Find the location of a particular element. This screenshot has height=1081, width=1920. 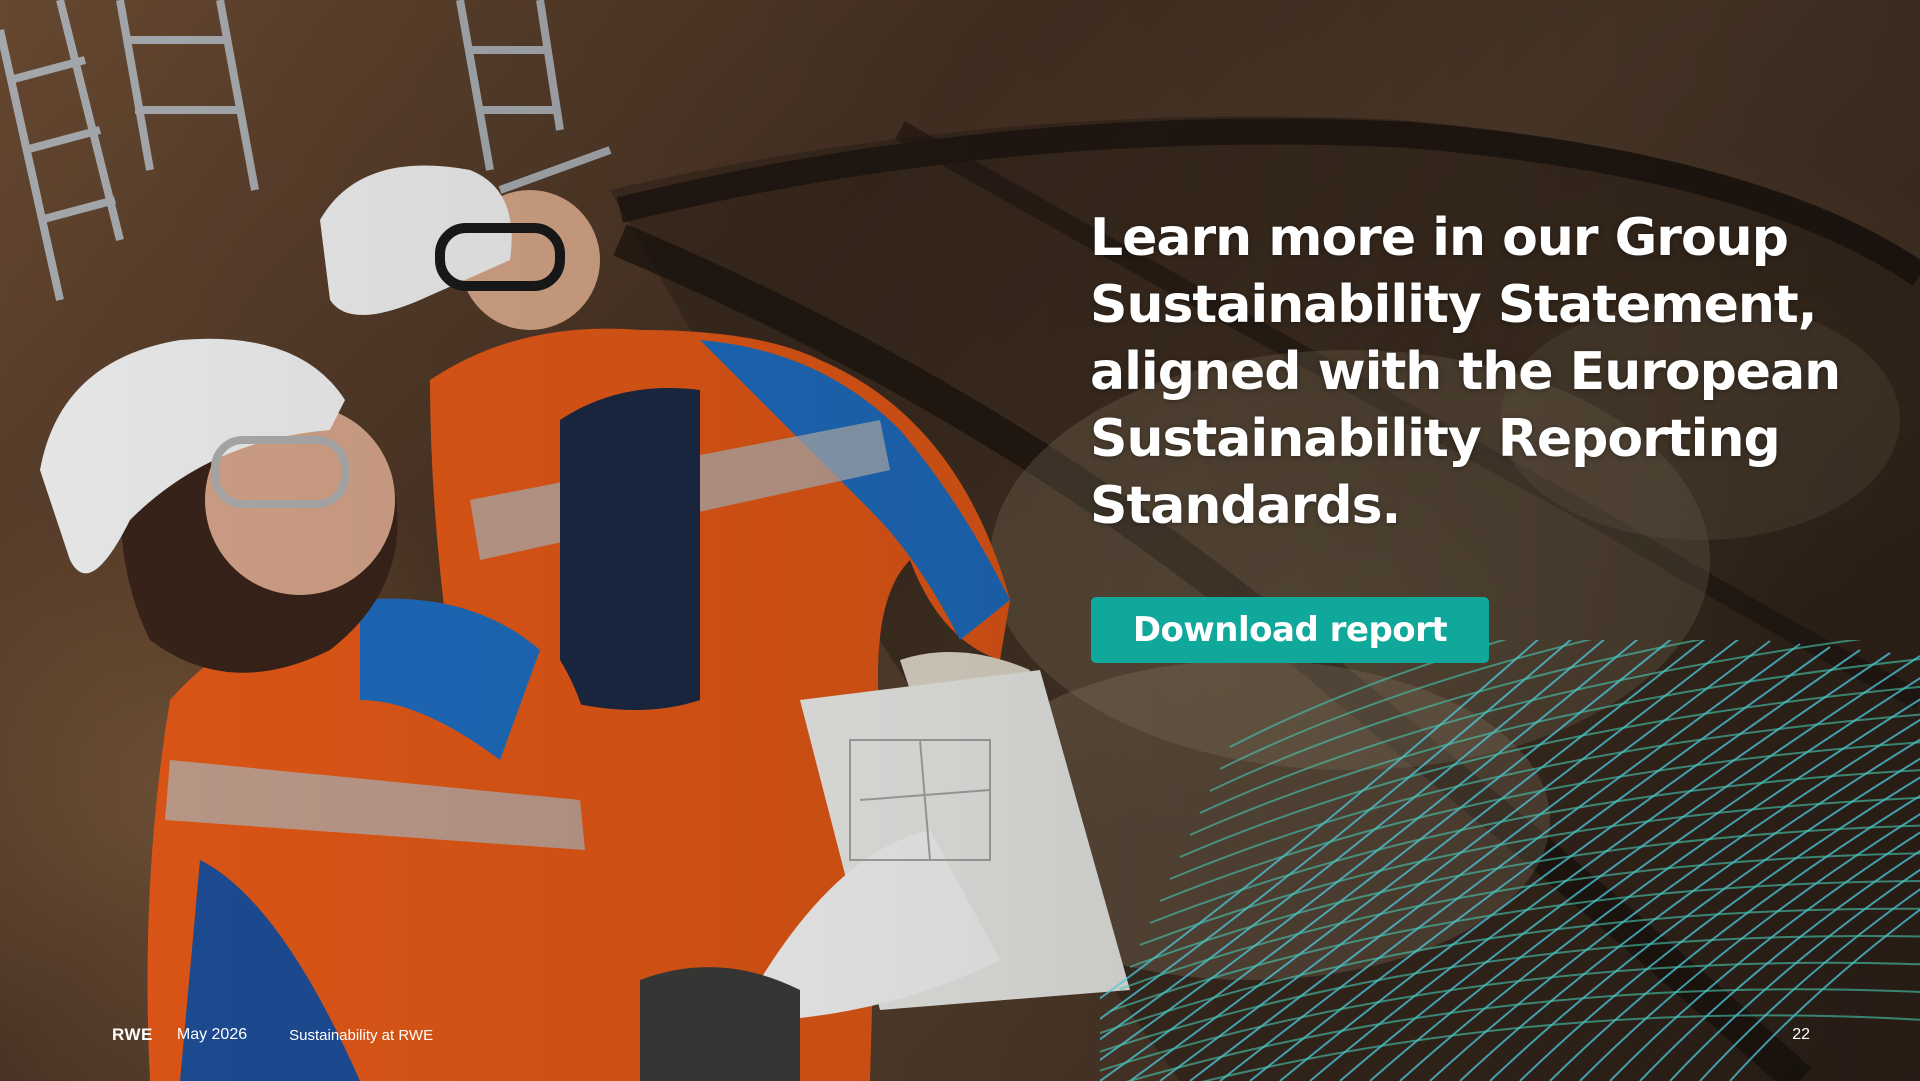

footer: RWE May 2026 Sustainability at RWE is located at coordinates (272, 1035).